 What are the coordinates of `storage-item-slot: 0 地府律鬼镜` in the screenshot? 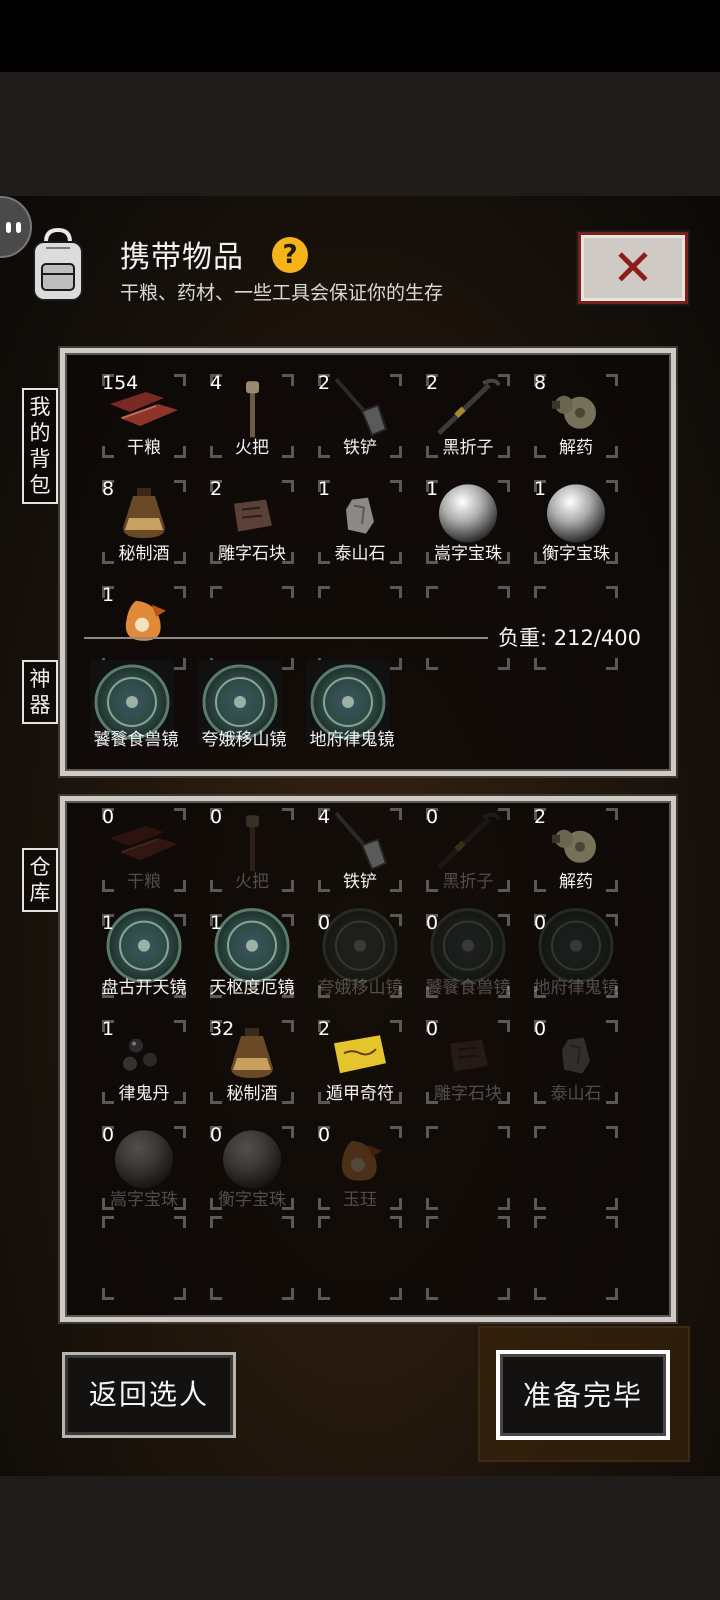 It's located at (576, 956).